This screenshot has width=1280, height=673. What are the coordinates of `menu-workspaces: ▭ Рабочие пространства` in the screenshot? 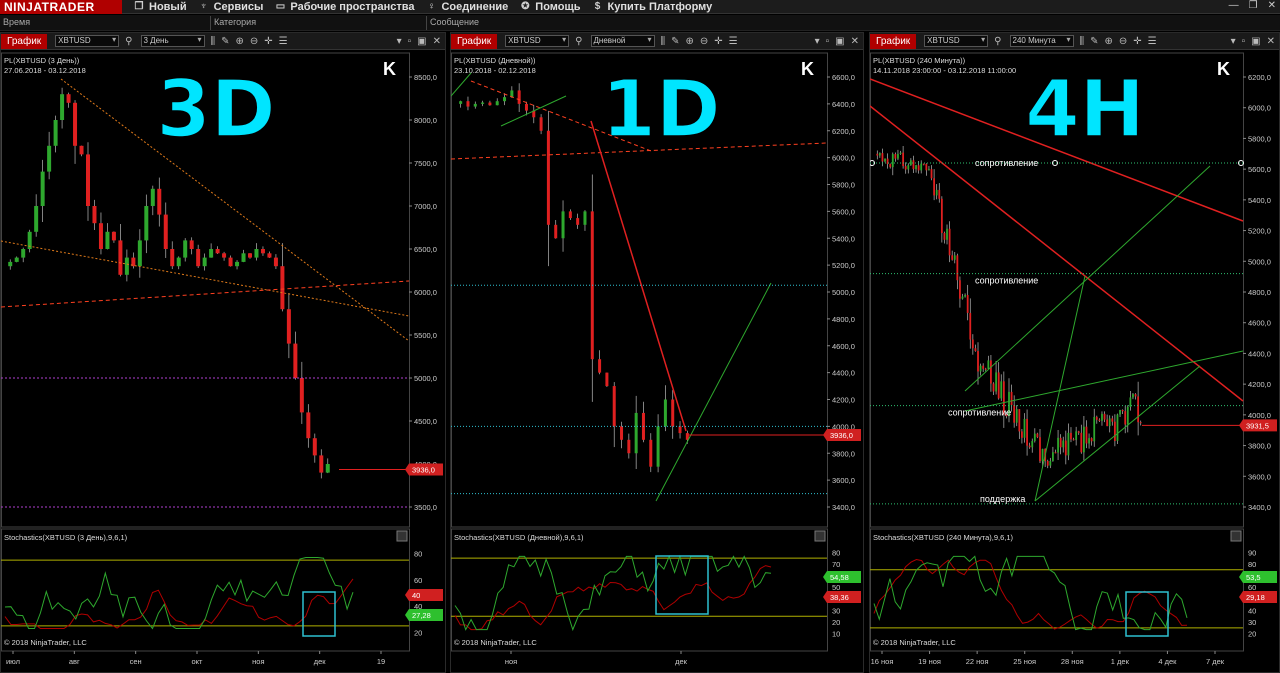 It's located at (345, 7).